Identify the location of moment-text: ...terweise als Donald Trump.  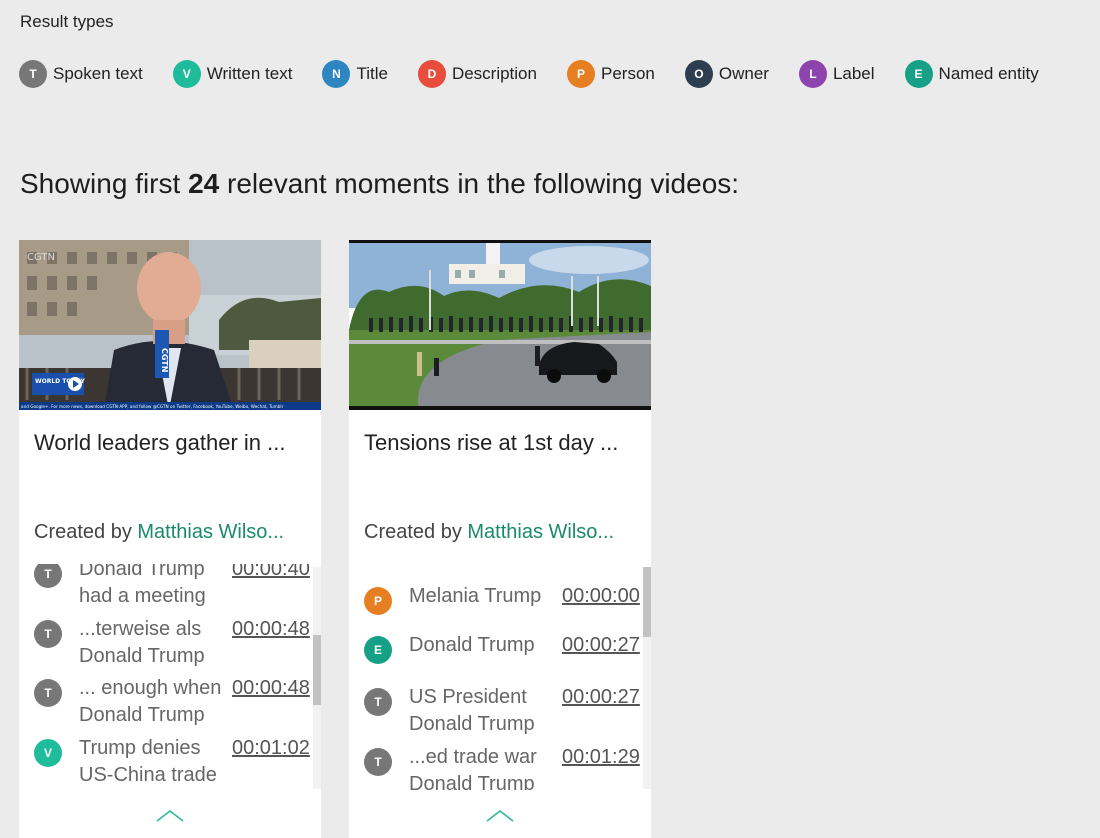
(142, 642).